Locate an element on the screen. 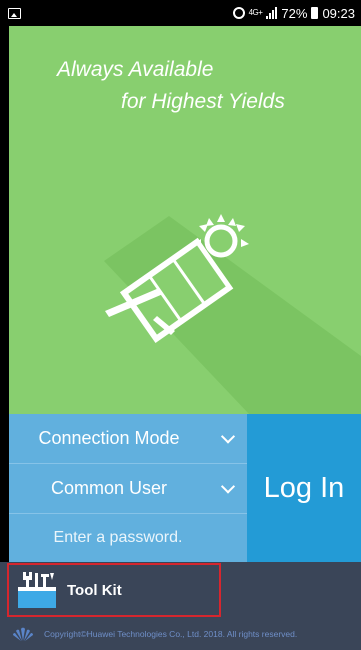  huawei-logo-icon is located at coordinates (23, 634).